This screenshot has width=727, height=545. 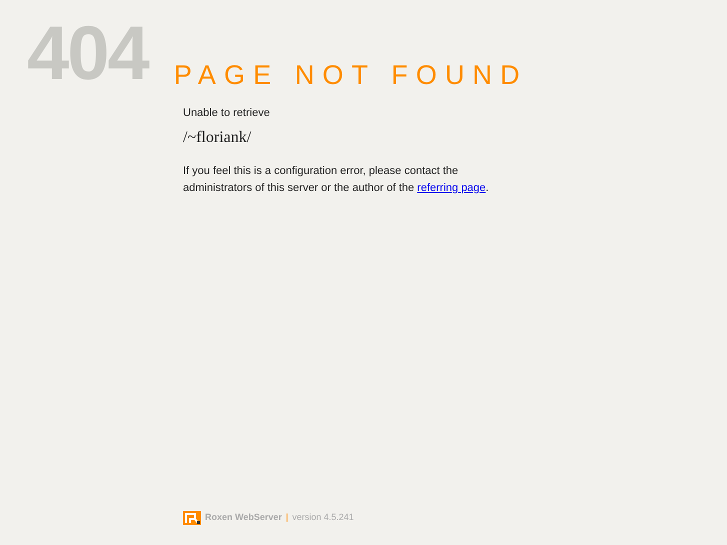 I want to click on page-title: PAGE NOT FOUND, so click(x=351, y=75).